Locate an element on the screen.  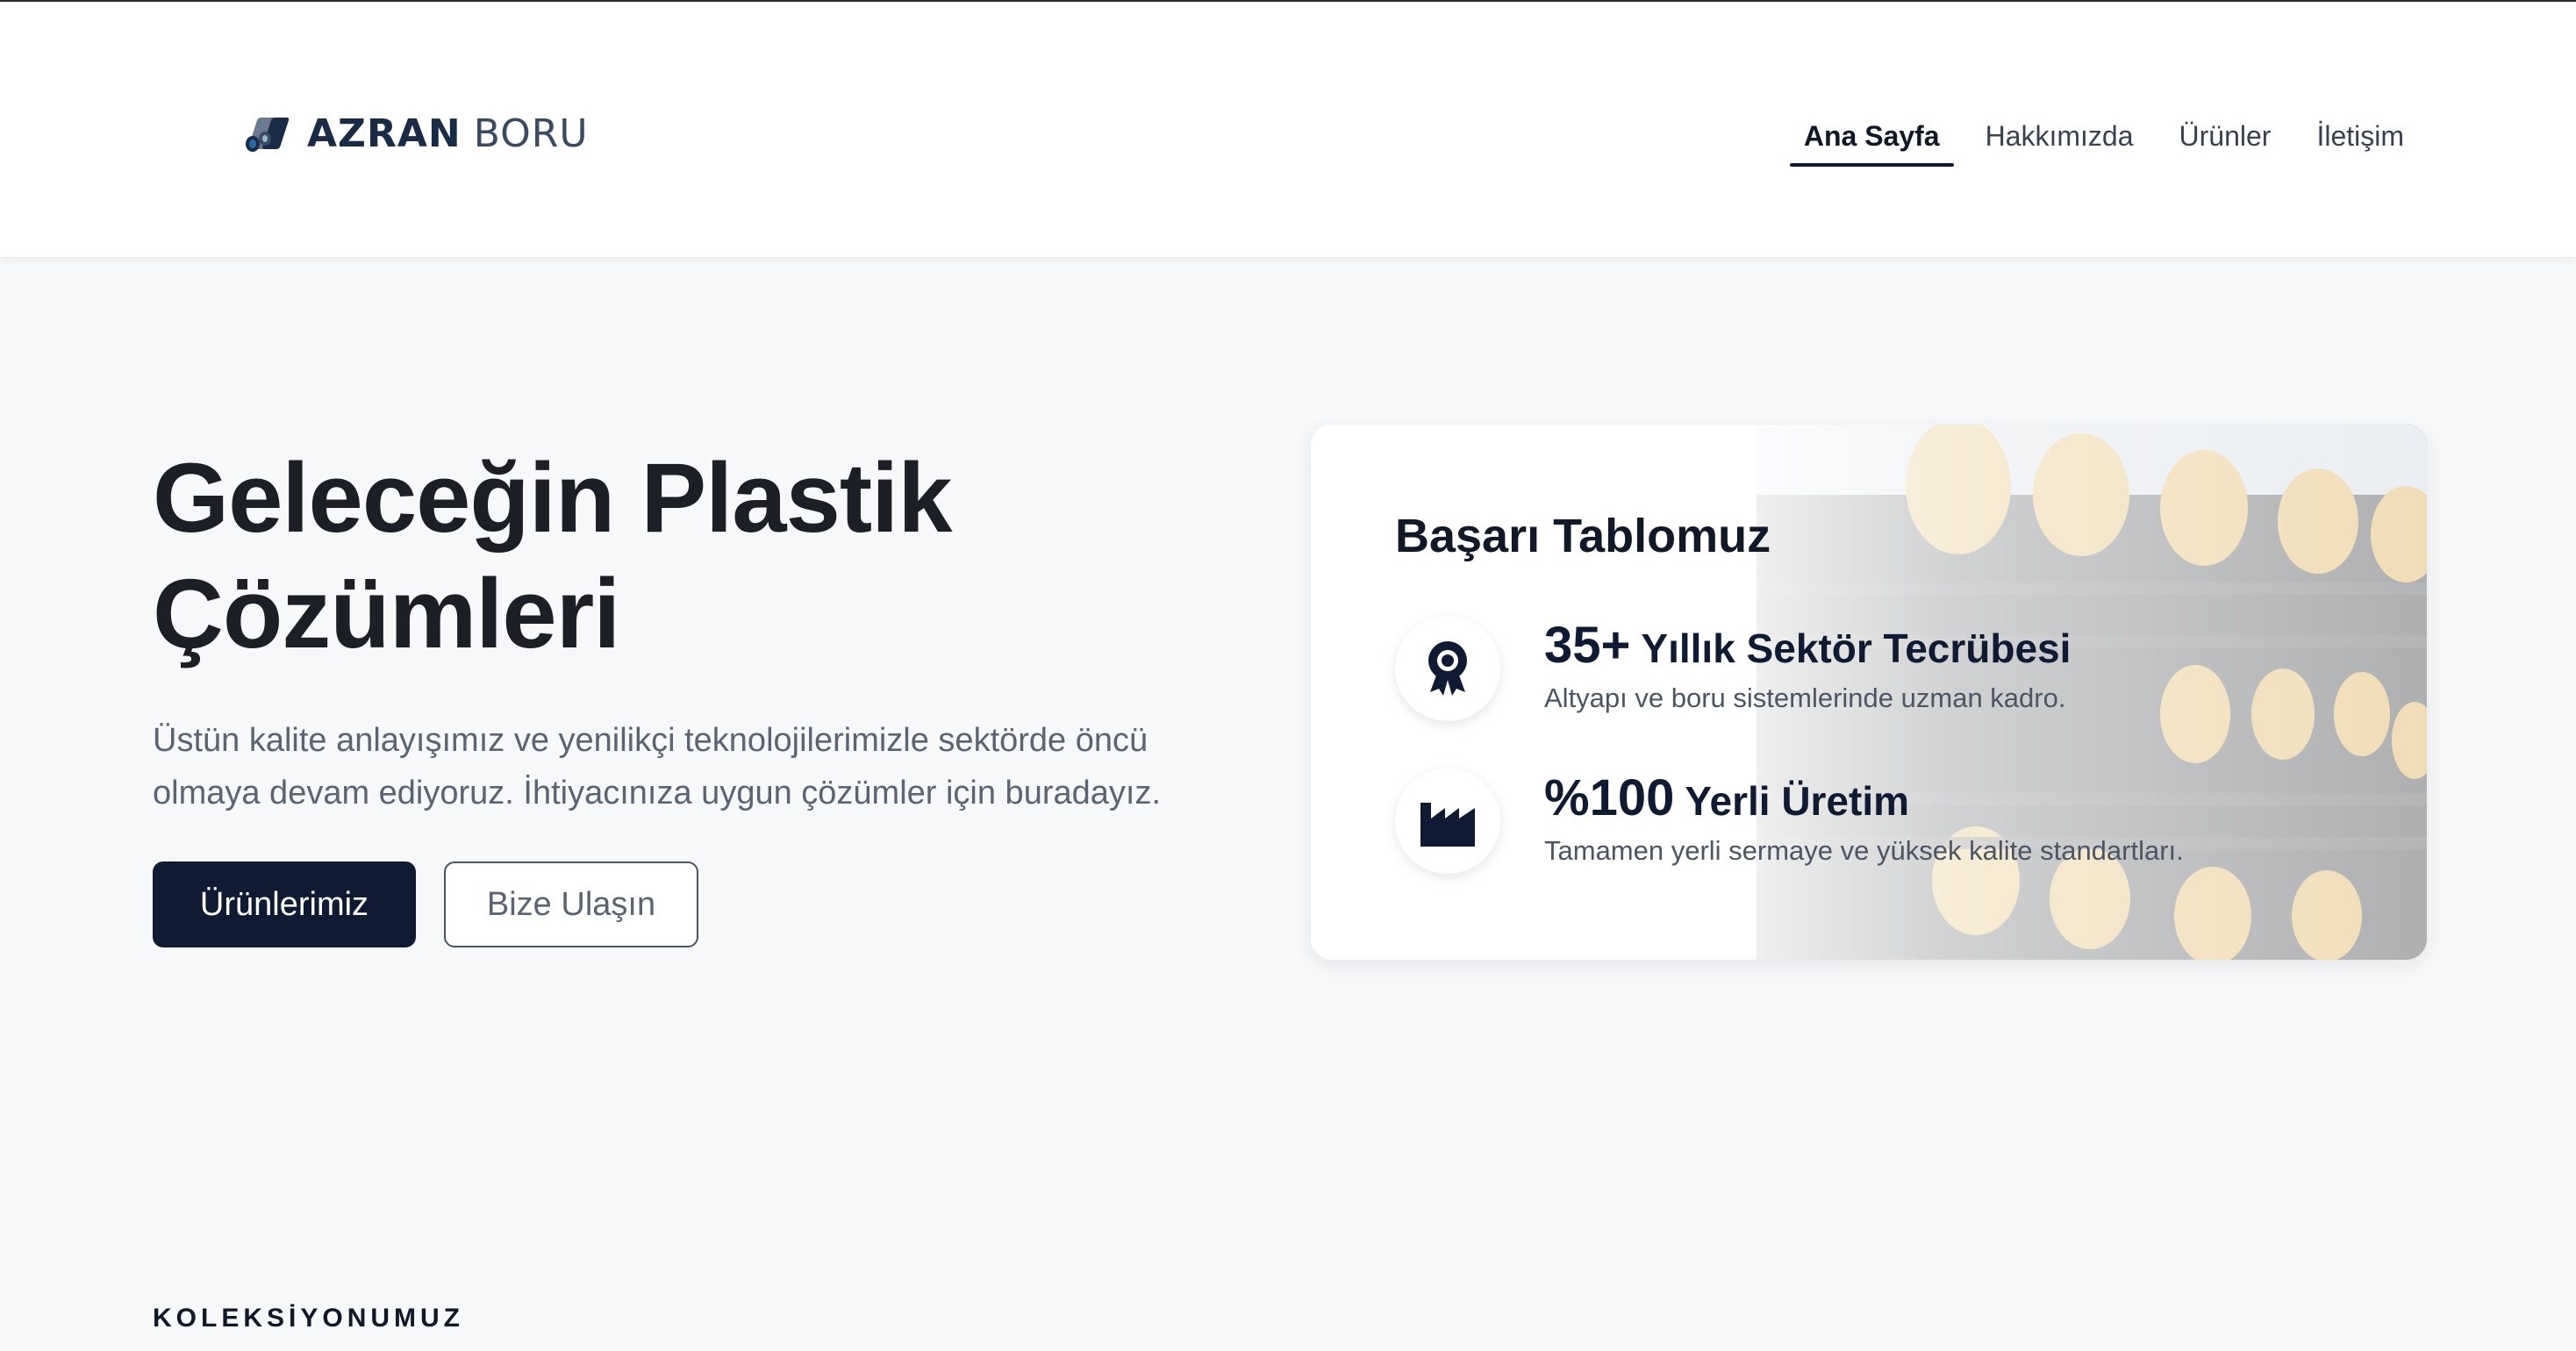
nav-item-ana-sayfa: Ana Sayfa is located at coordinates (1871, 136).